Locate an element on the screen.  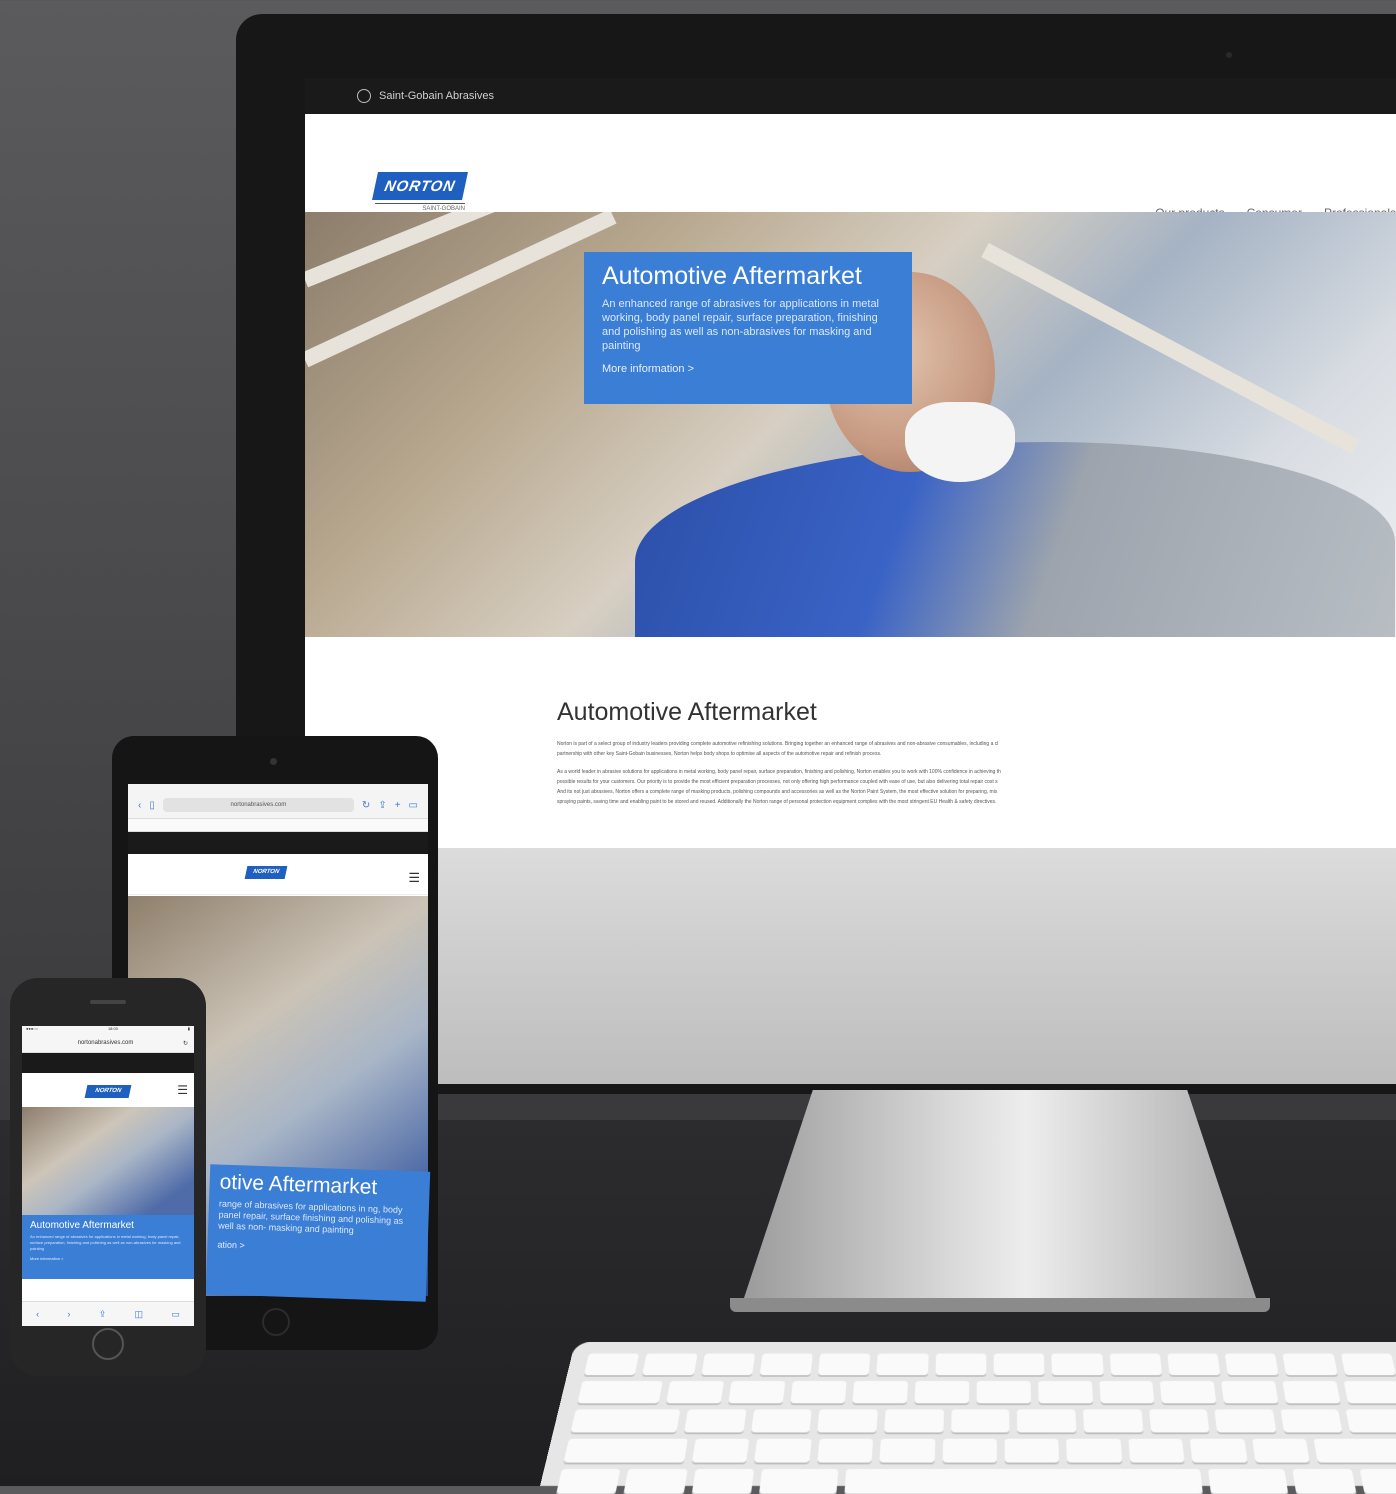
norton-logo: NORTON SAINT-GOBAIN is located at coordinates (420, 192).